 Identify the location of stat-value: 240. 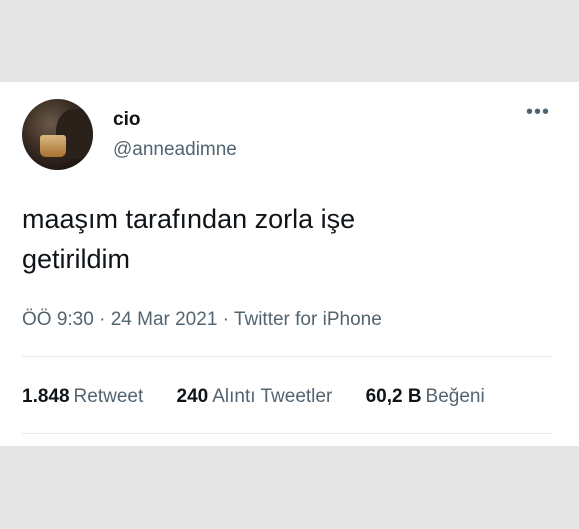
(192, 396).